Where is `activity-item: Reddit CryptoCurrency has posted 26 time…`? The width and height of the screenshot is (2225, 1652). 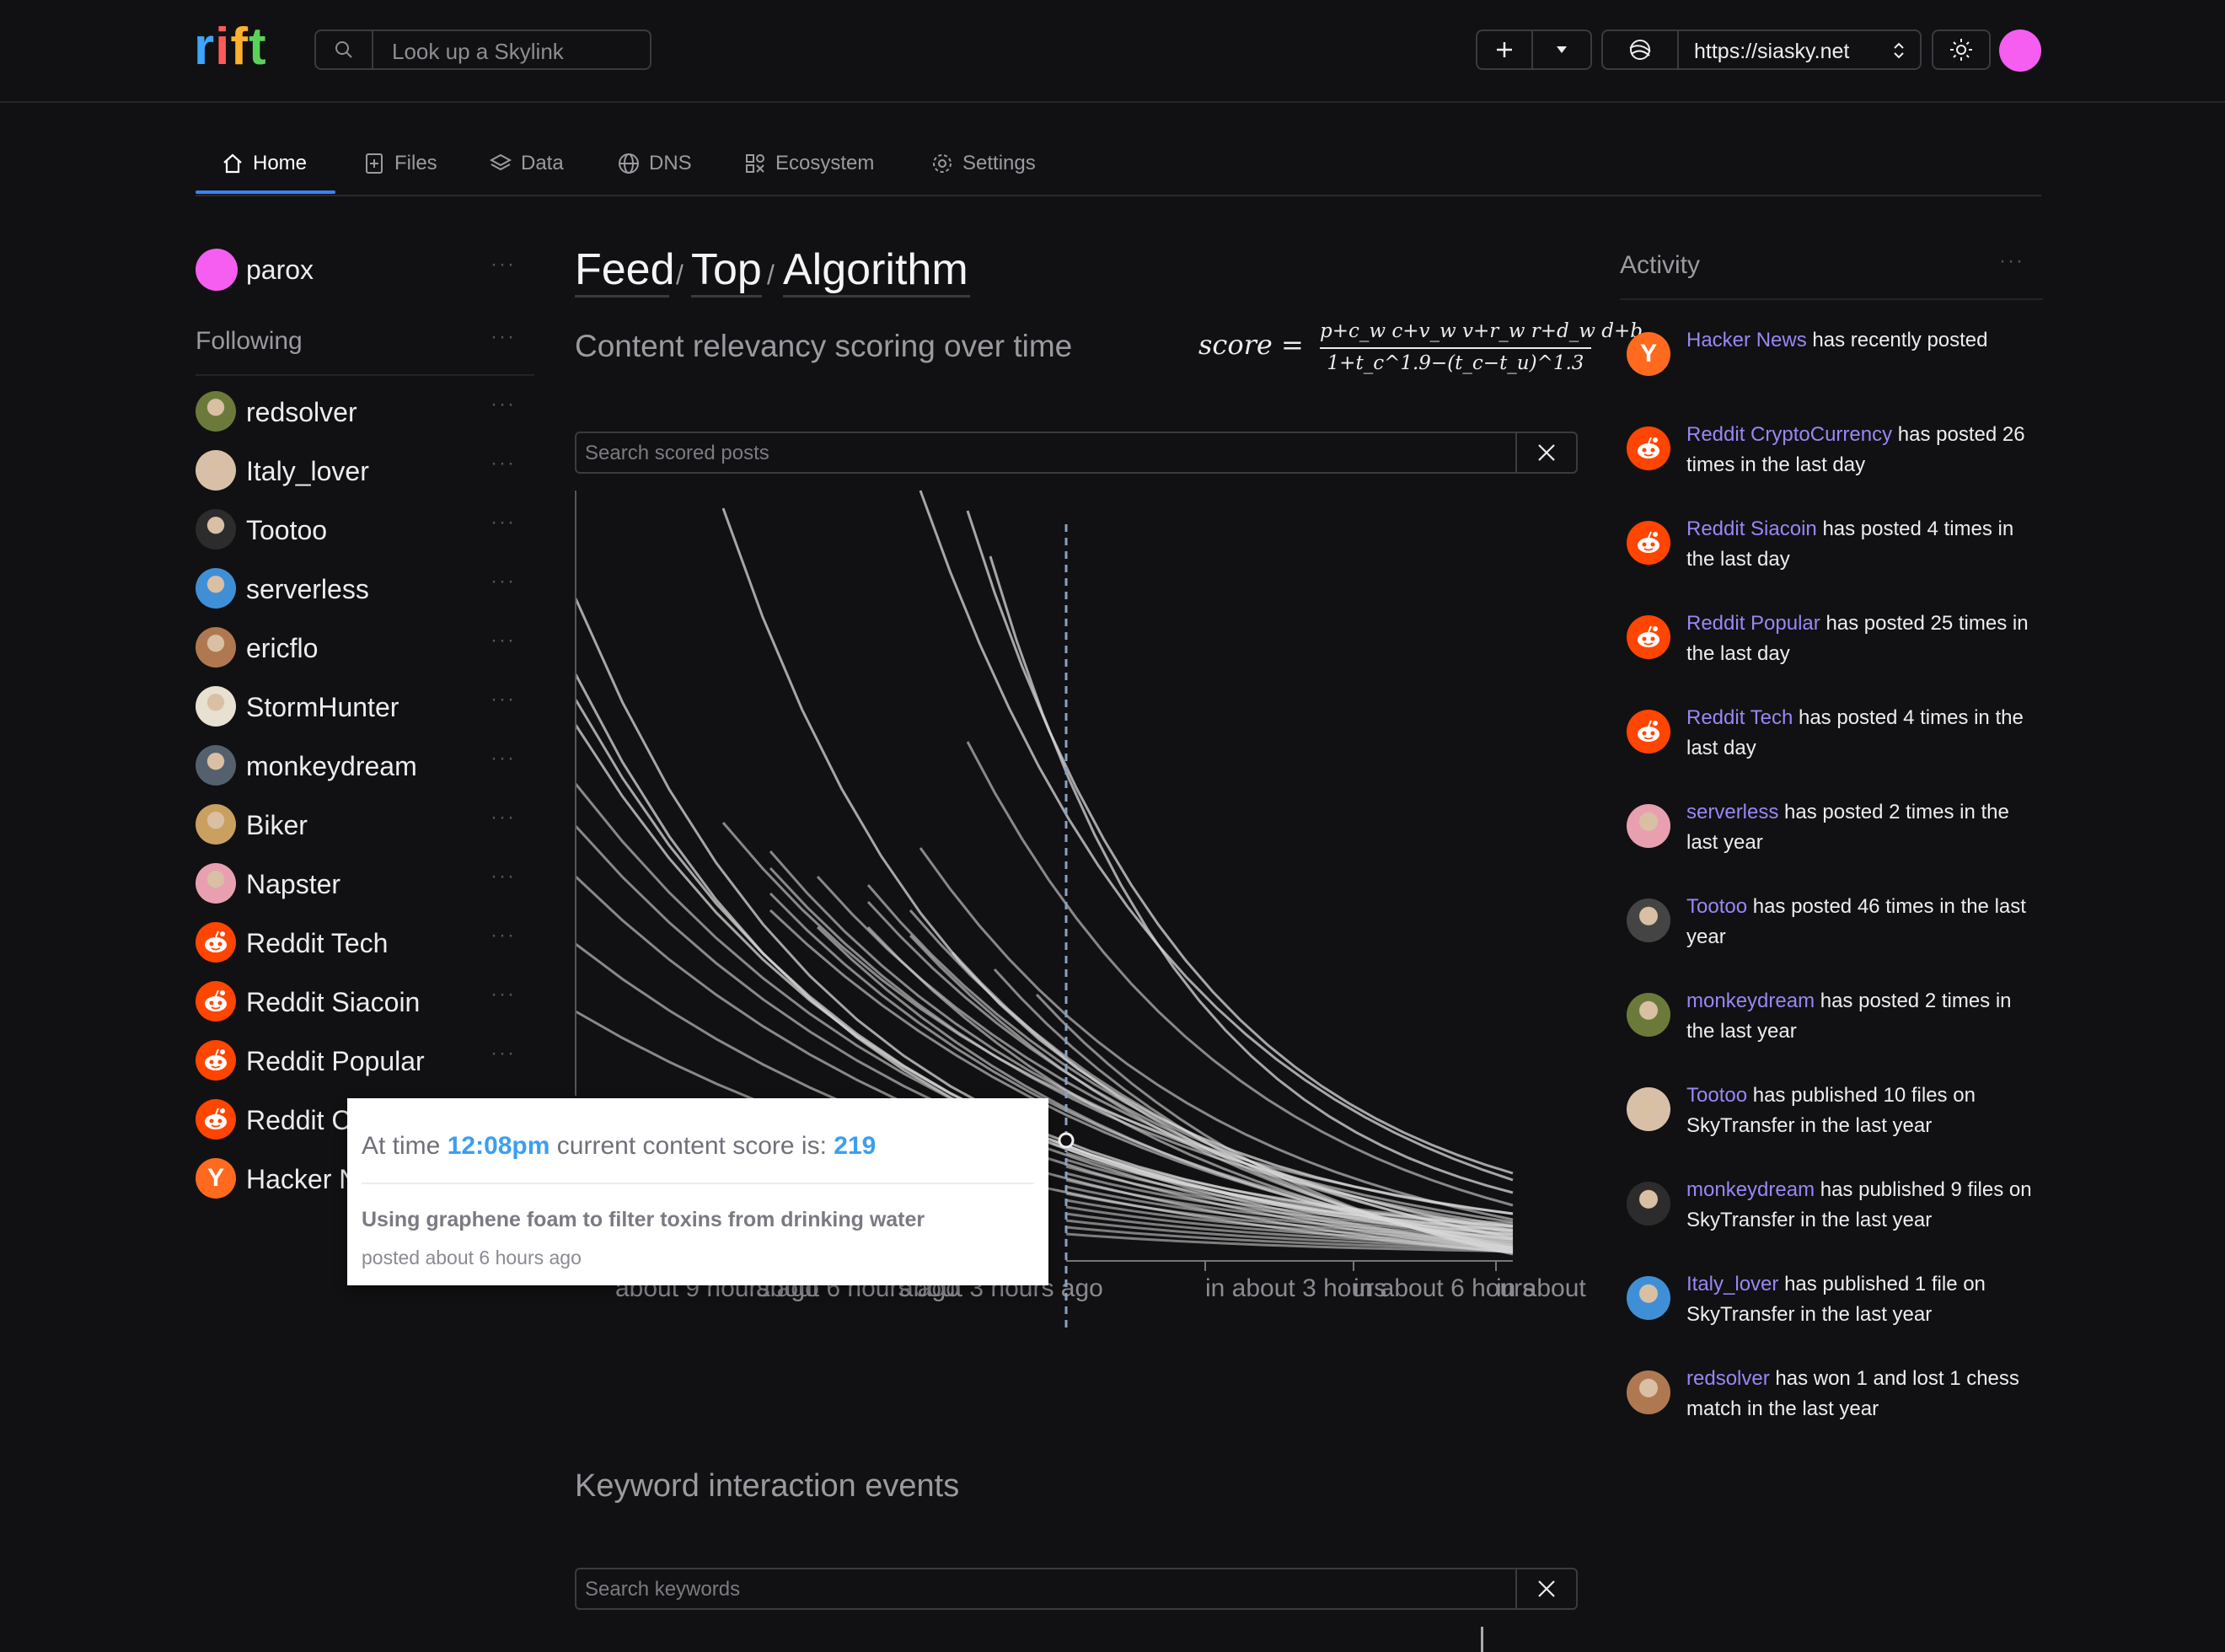
activity-item: Reddit CryptoCurrency has posted 26 time… is located at coordinates (1863, 450).